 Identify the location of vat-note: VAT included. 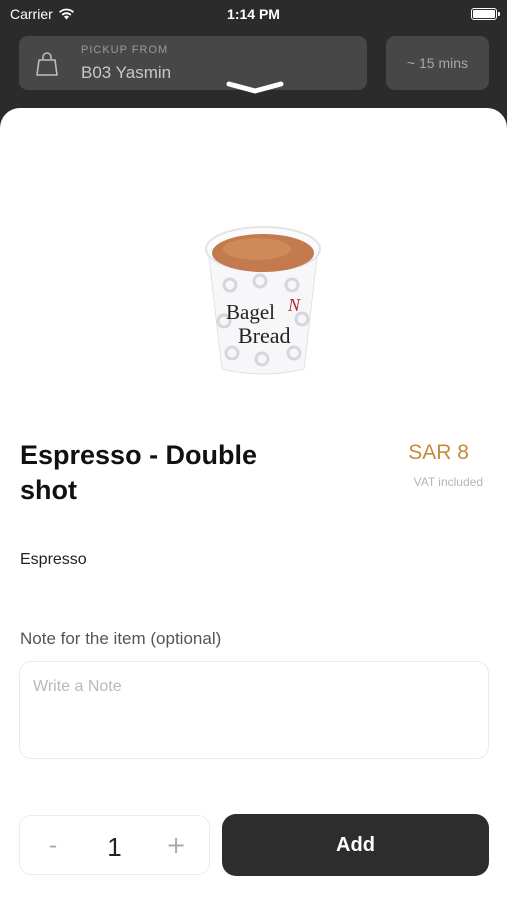
(448, 482).